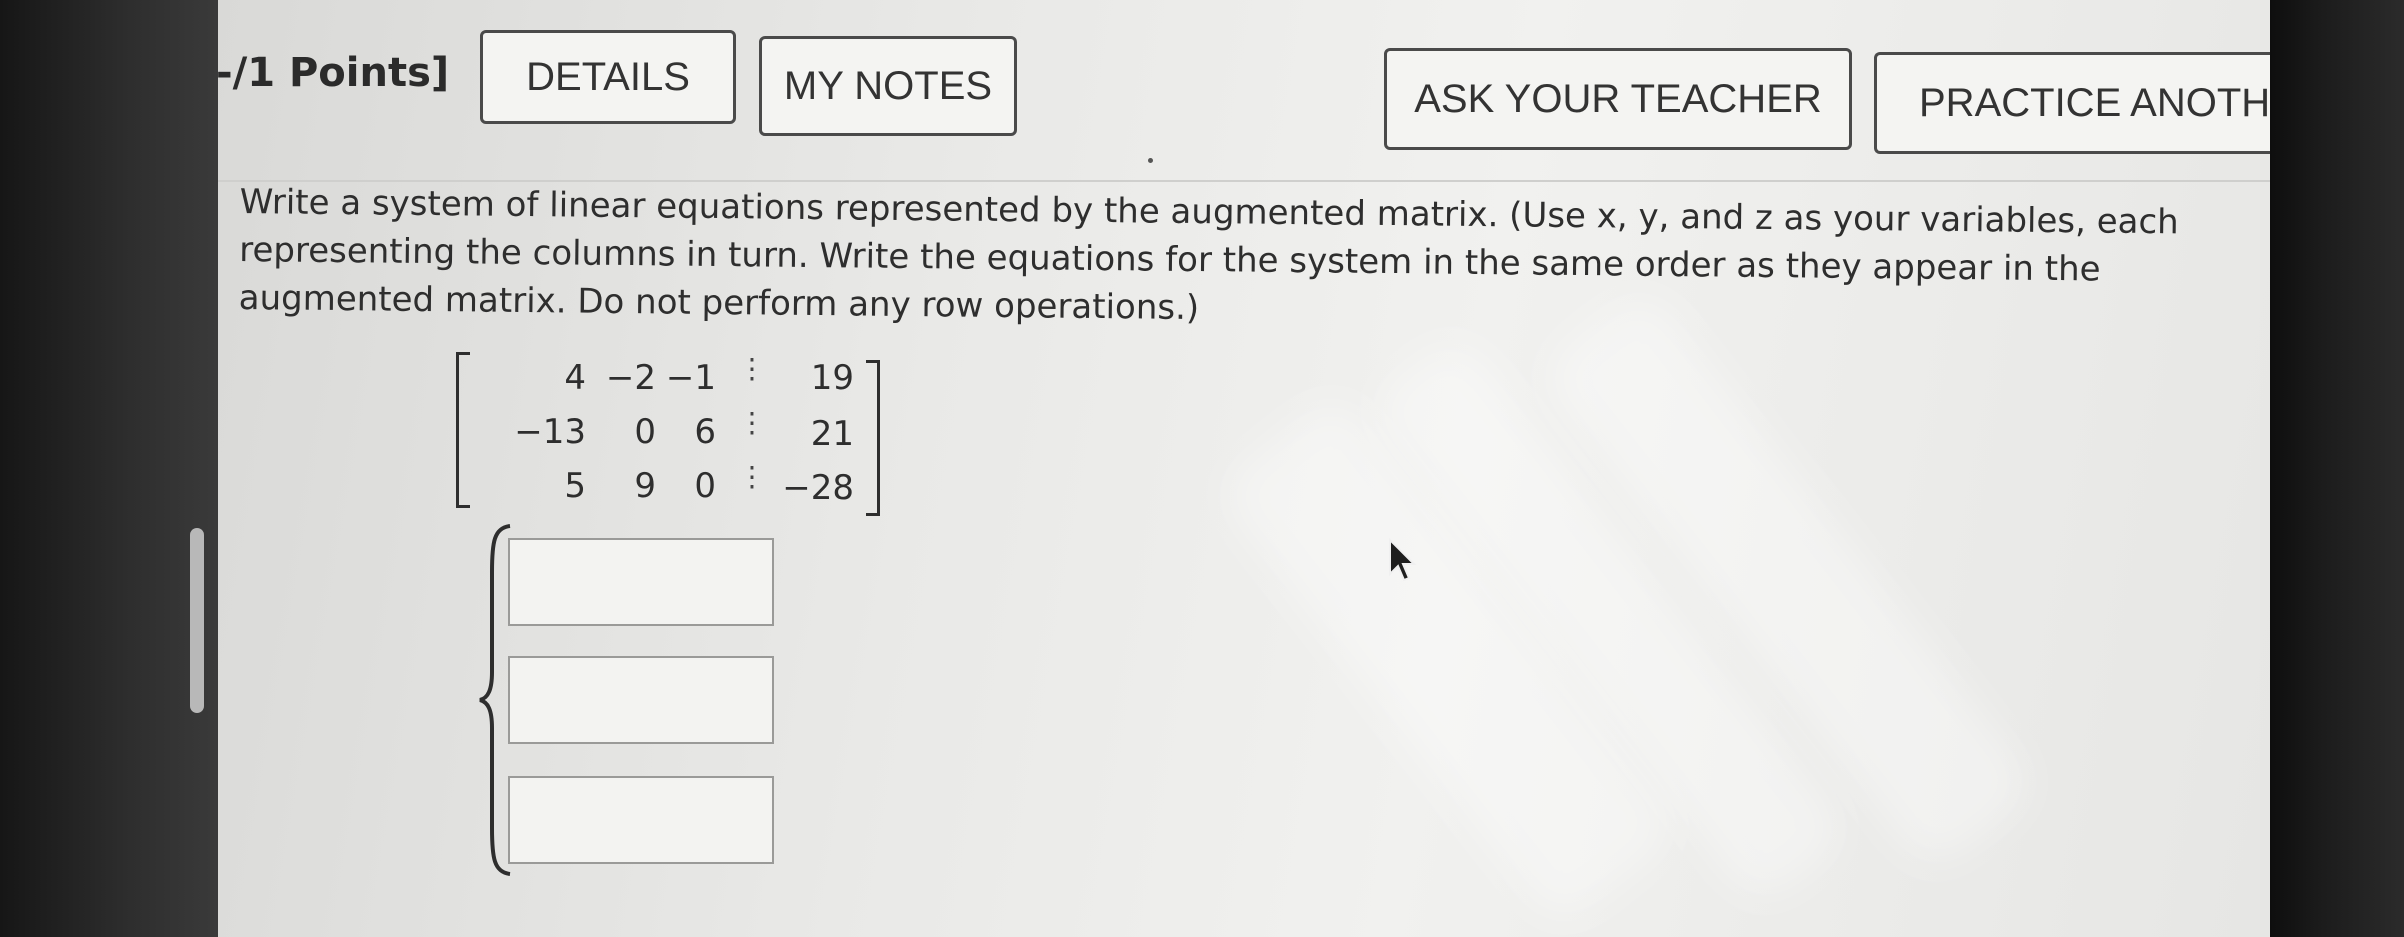 The image size is (2404, 937). Describe the element at coordinates (818, 488) in the screenshot. I see `matrix-cell: −28` at that location.